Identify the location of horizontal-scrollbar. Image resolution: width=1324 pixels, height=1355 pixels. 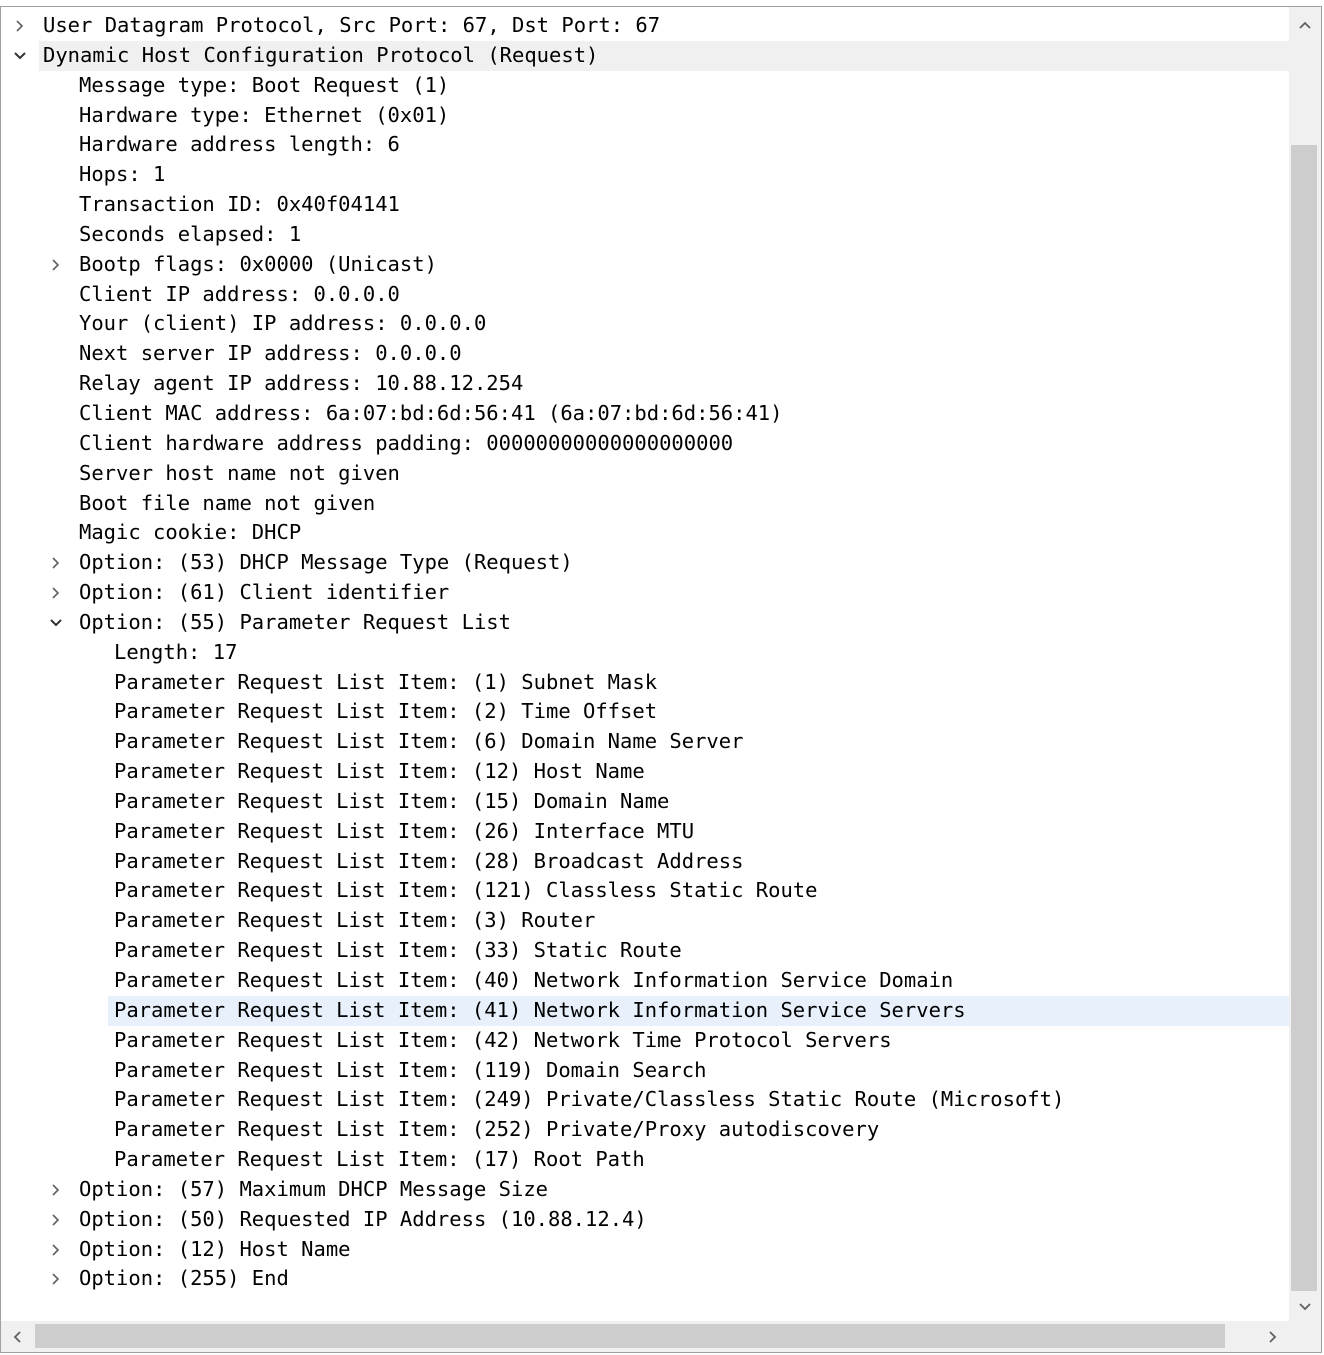
(645, 1336).